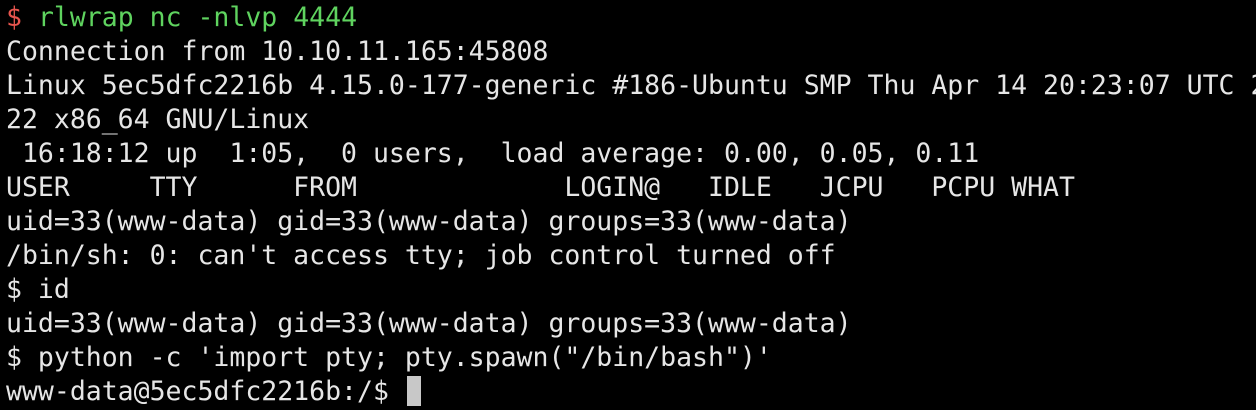 This screenshot has width=1256, height=410. What do you see at coordinates (38, 289) in the screenshot?
I see `output-line: $ id` at bounding box center [38, 289].